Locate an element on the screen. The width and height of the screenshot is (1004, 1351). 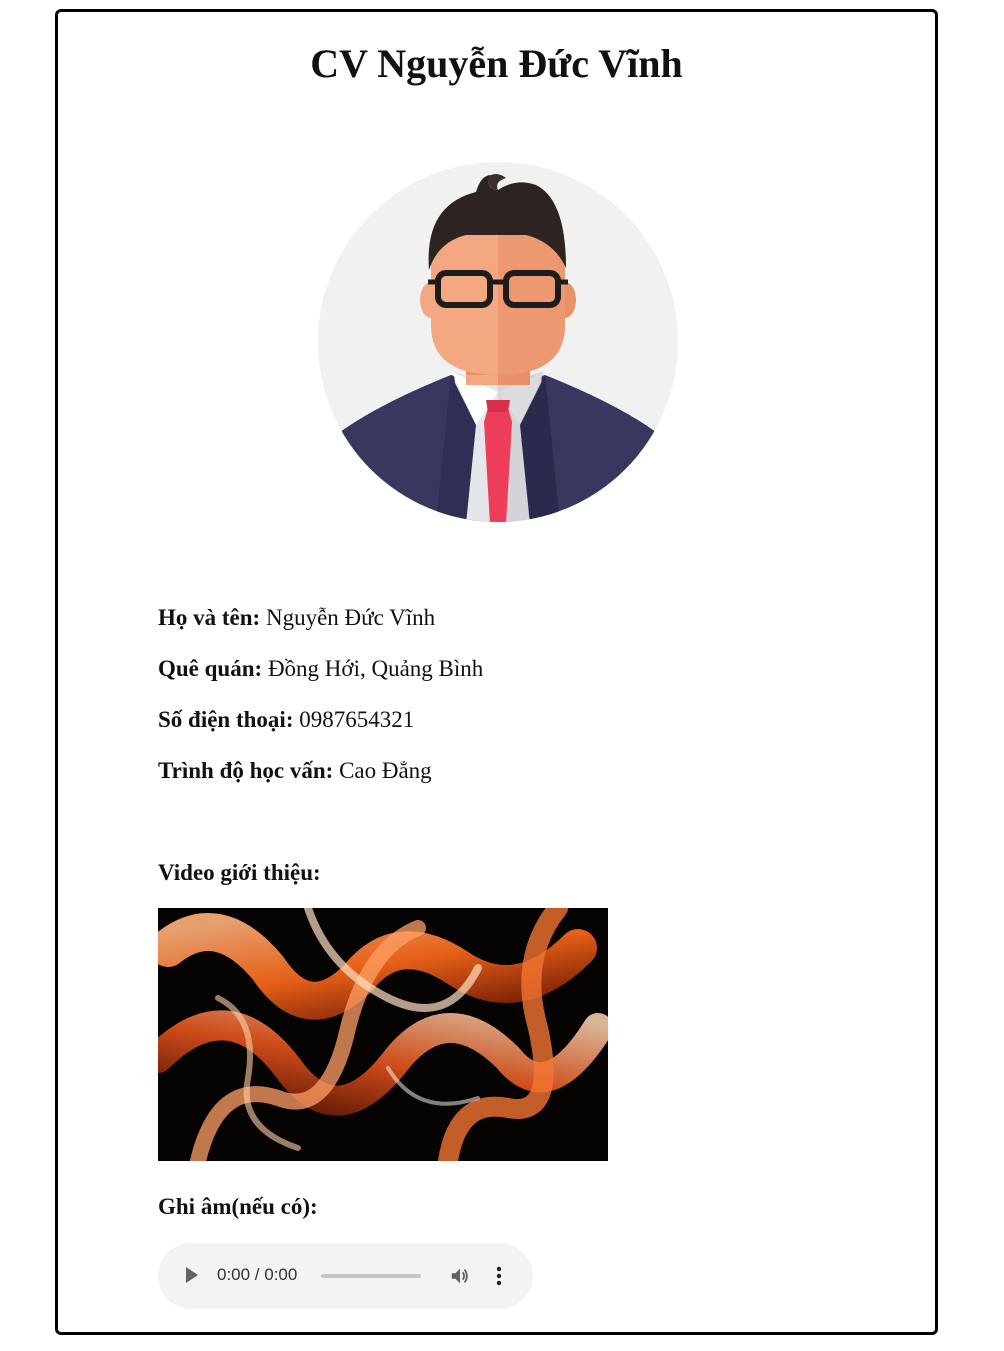
info-value: Đồng Hới, Quảng Bình is located at coordinates (373, 668).